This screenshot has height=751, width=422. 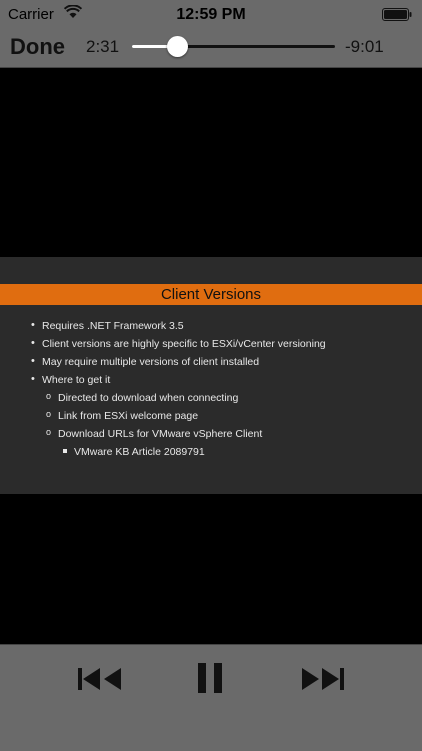 I want to click on elapsed-time: 2:31, so click(x=103, y=46).